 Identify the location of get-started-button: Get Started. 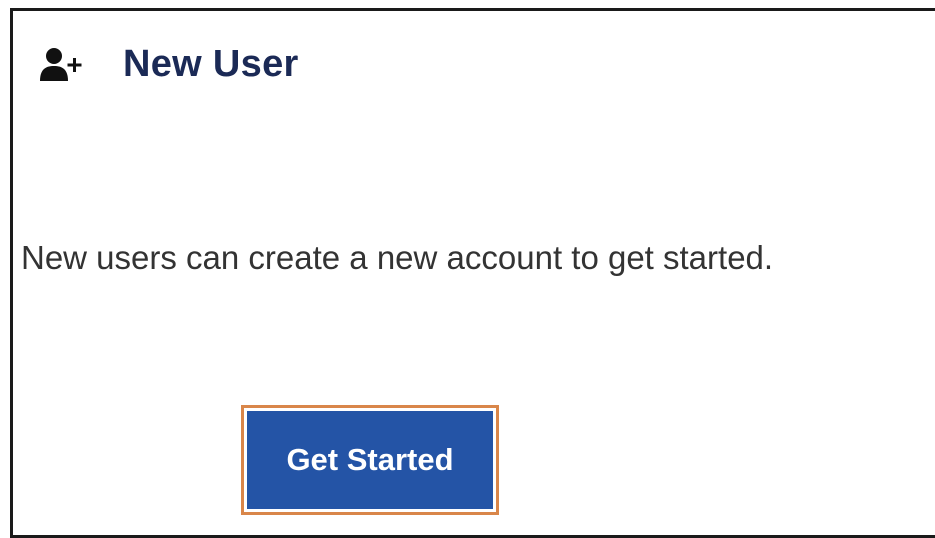
(370, 460).